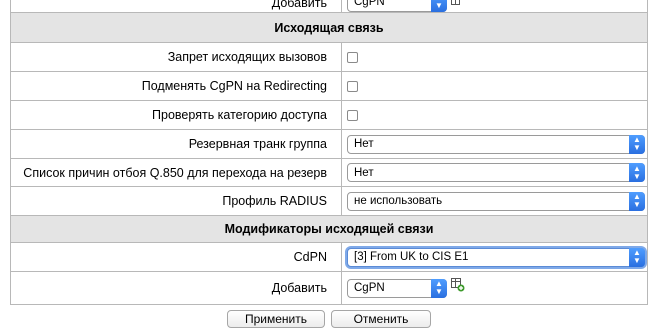 The height and width of the screenshot is (330, 658). I want to click on row-reserve-trunk: Резервная транк группа Нет ▲ ▼, so click(329, 144).